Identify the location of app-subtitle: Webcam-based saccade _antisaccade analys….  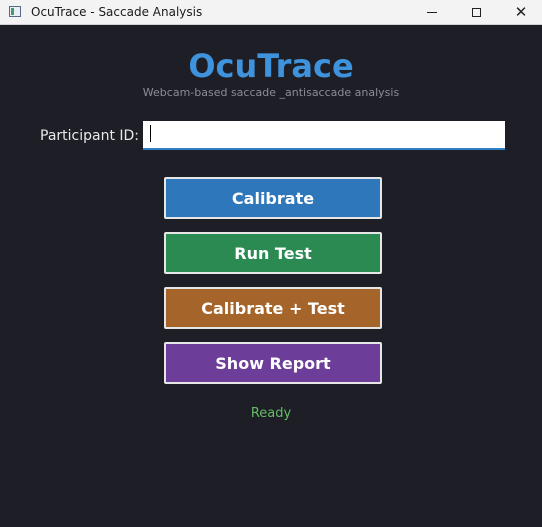
(271, 92).